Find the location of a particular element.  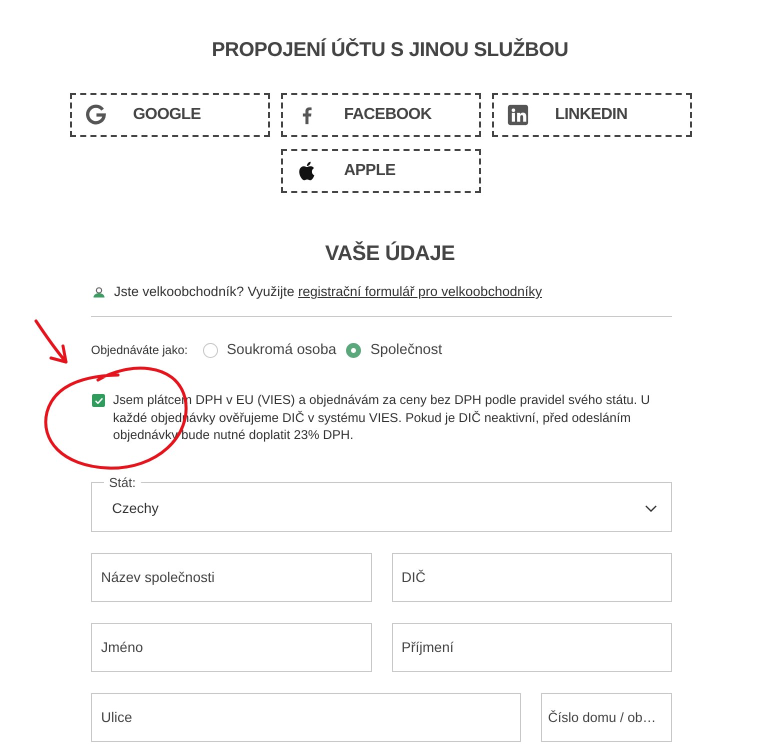

input-field: Jméno is located at coordinates (231, 647).